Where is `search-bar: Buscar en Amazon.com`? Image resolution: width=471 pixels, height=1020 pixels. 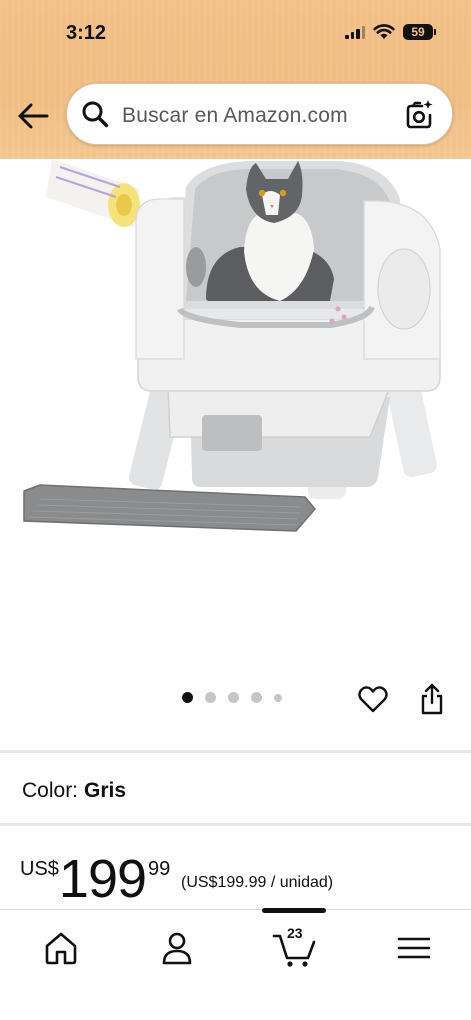 search-bar: Buscar en Amazon.com is located at coordinates (259, 114).